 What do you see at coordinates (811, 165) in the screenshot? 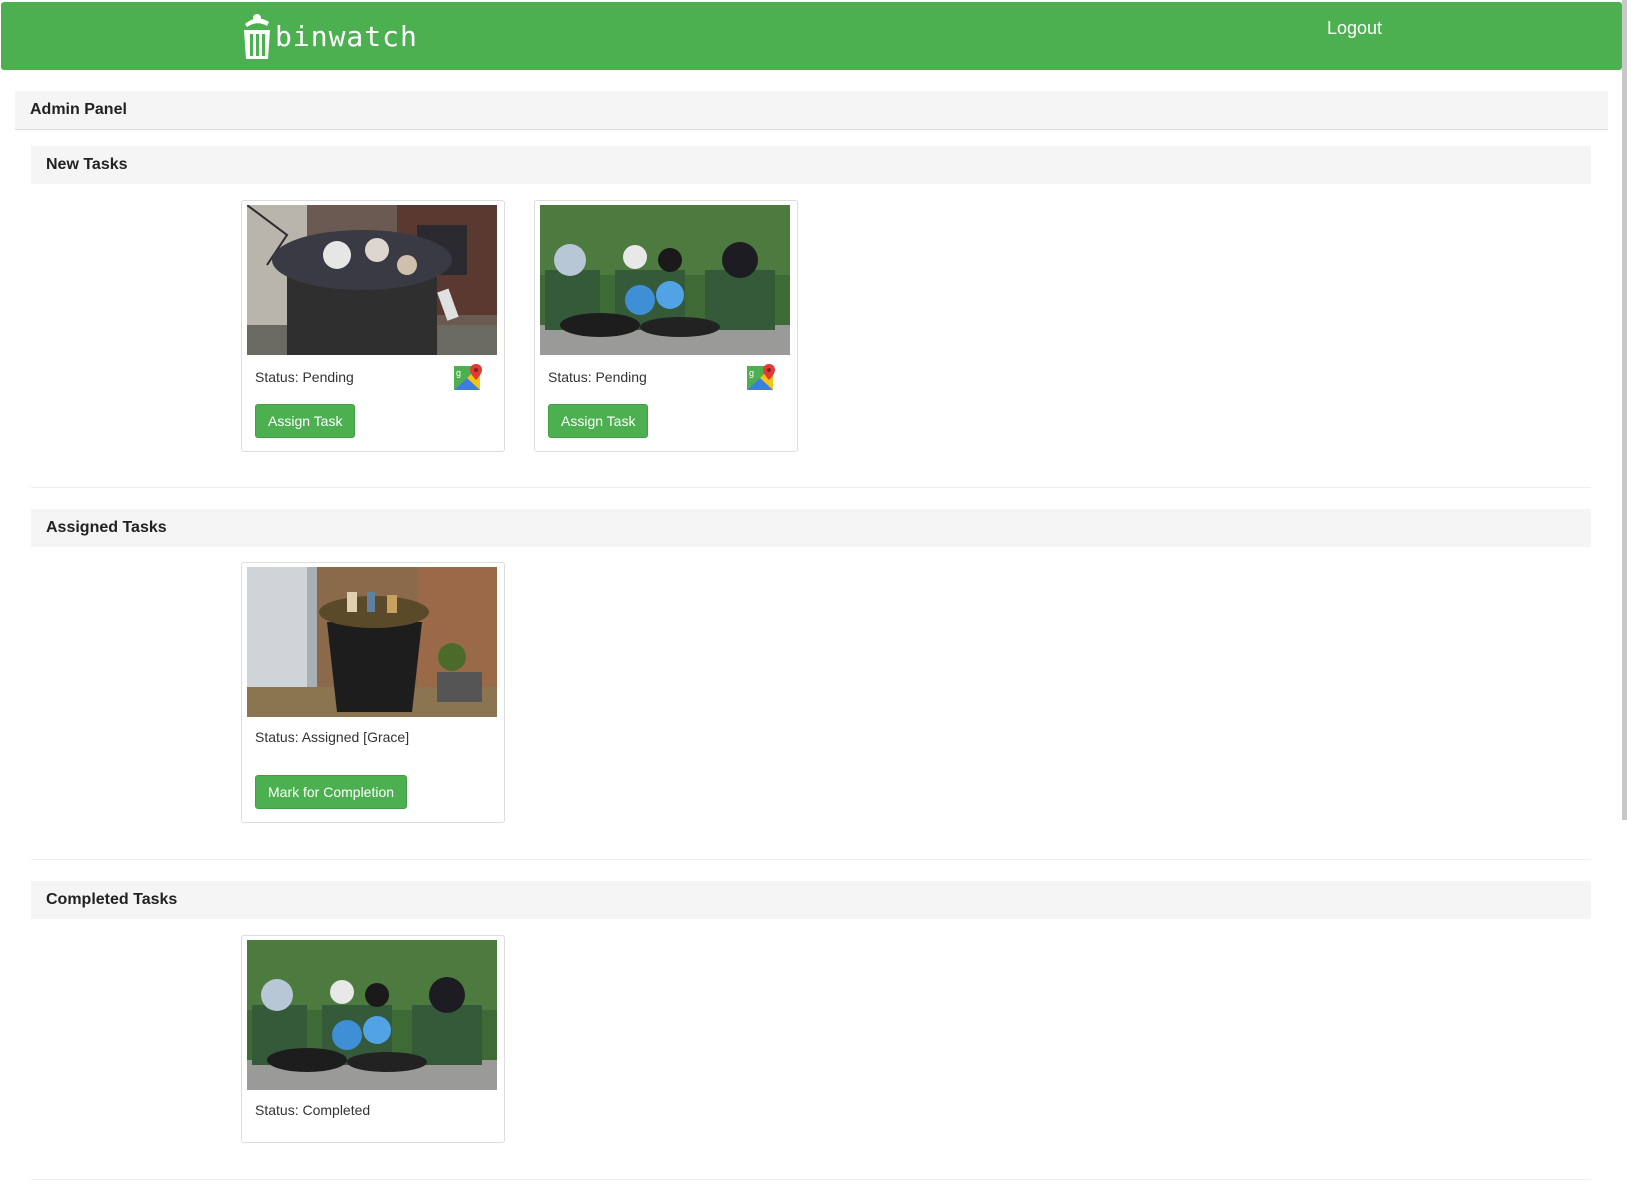
I see `new-tasks-heading: New Tasks` at bounding box center [811, 165].